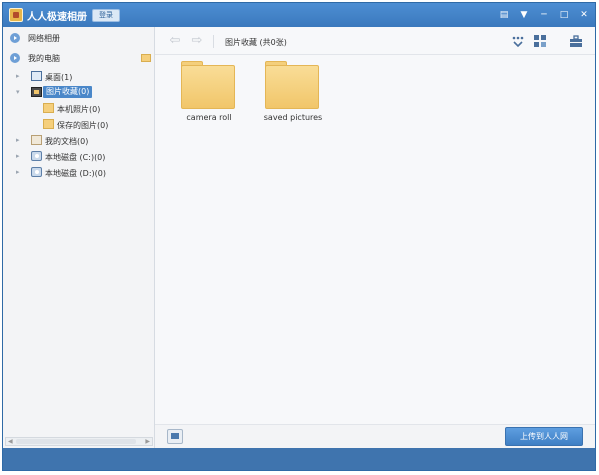 The height and width of the screenshot is (475, 599). I want to click on chevron-down-icon: ▾, so click(20, 92).